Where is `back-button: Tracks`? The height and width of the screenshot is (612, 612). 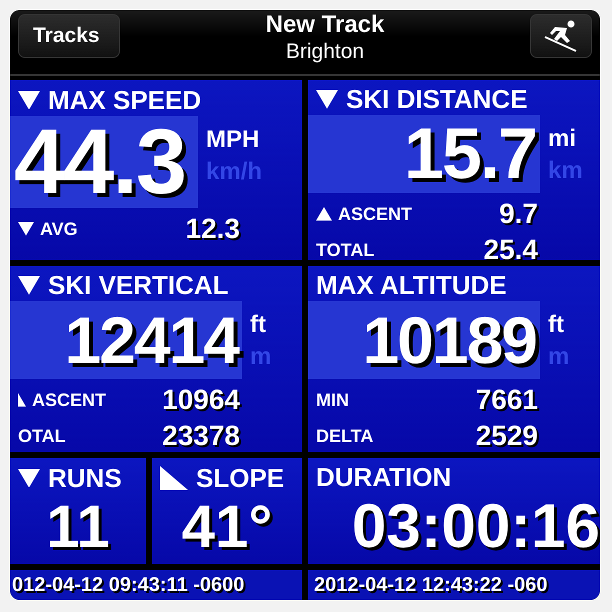
back-button: Tracks is located at coordinates (69, 36).